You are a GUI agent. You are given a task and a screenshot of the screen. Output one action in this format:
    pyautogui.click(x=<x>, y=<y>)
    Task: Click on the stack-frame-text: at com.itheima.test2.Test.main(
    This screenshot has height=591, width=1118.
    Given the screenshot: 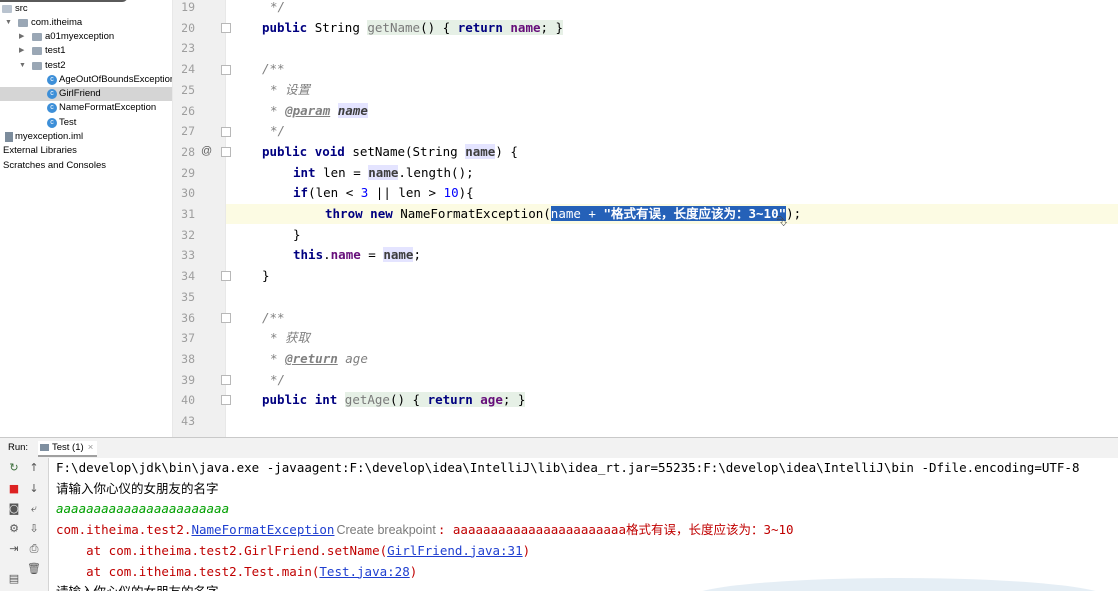 What is the action you would take?
    pyautogui.click(x=188, y=571)
    